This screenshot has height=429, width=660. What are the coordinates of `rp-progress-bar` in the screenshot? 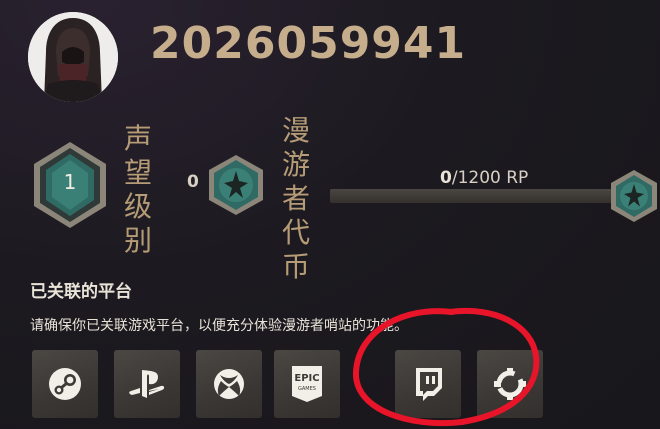 It's located at (471, 196).